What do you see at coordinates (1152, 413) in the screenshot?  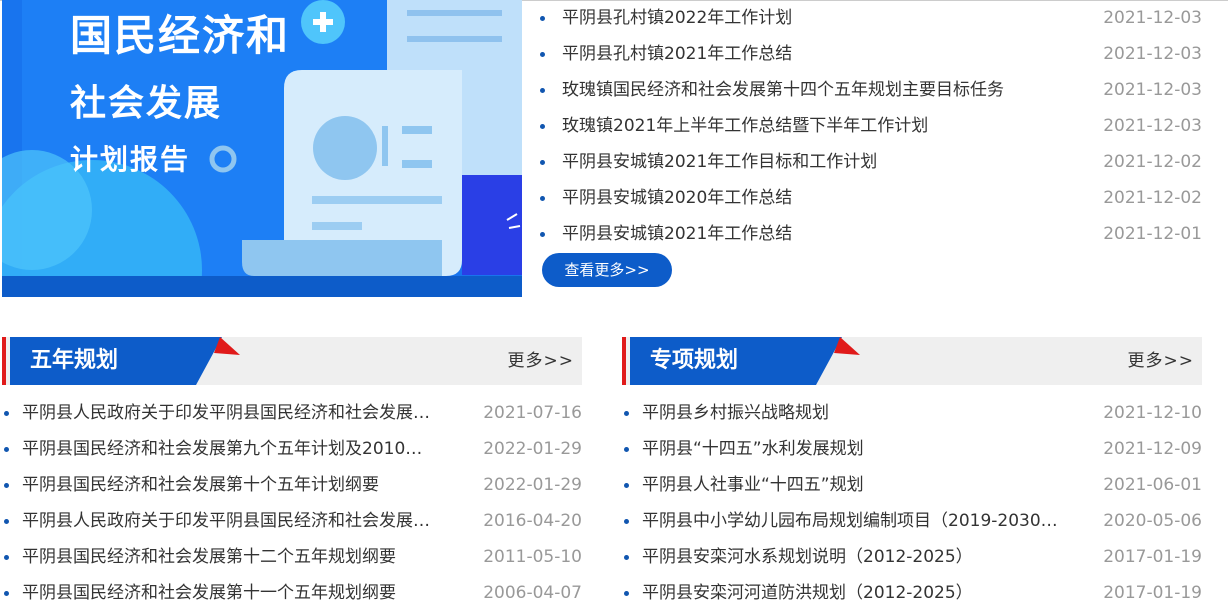 I see `news-date: 2021-12-10` at bounding box center [1152, 413].